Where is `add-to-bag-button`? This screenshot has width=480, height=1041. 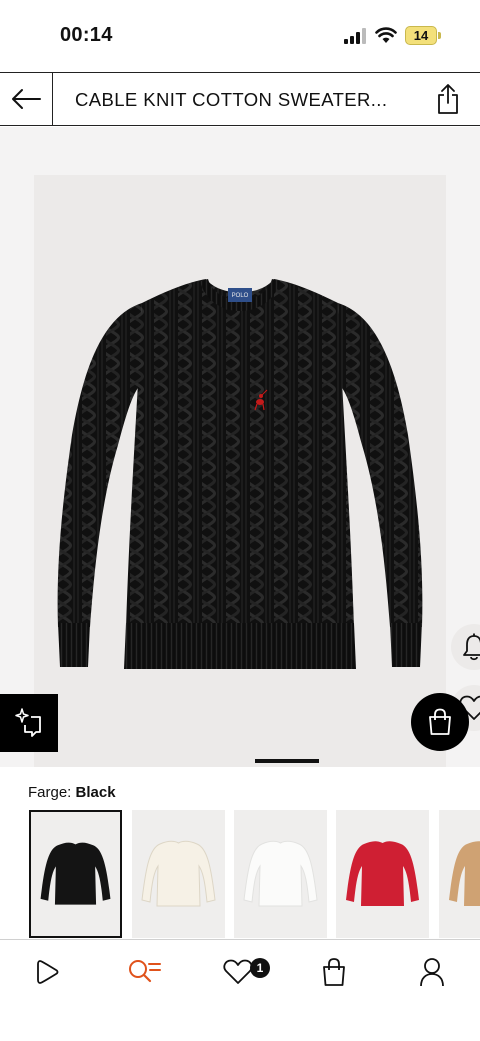 add-to-bag-button is located at coordinates (440, 722).